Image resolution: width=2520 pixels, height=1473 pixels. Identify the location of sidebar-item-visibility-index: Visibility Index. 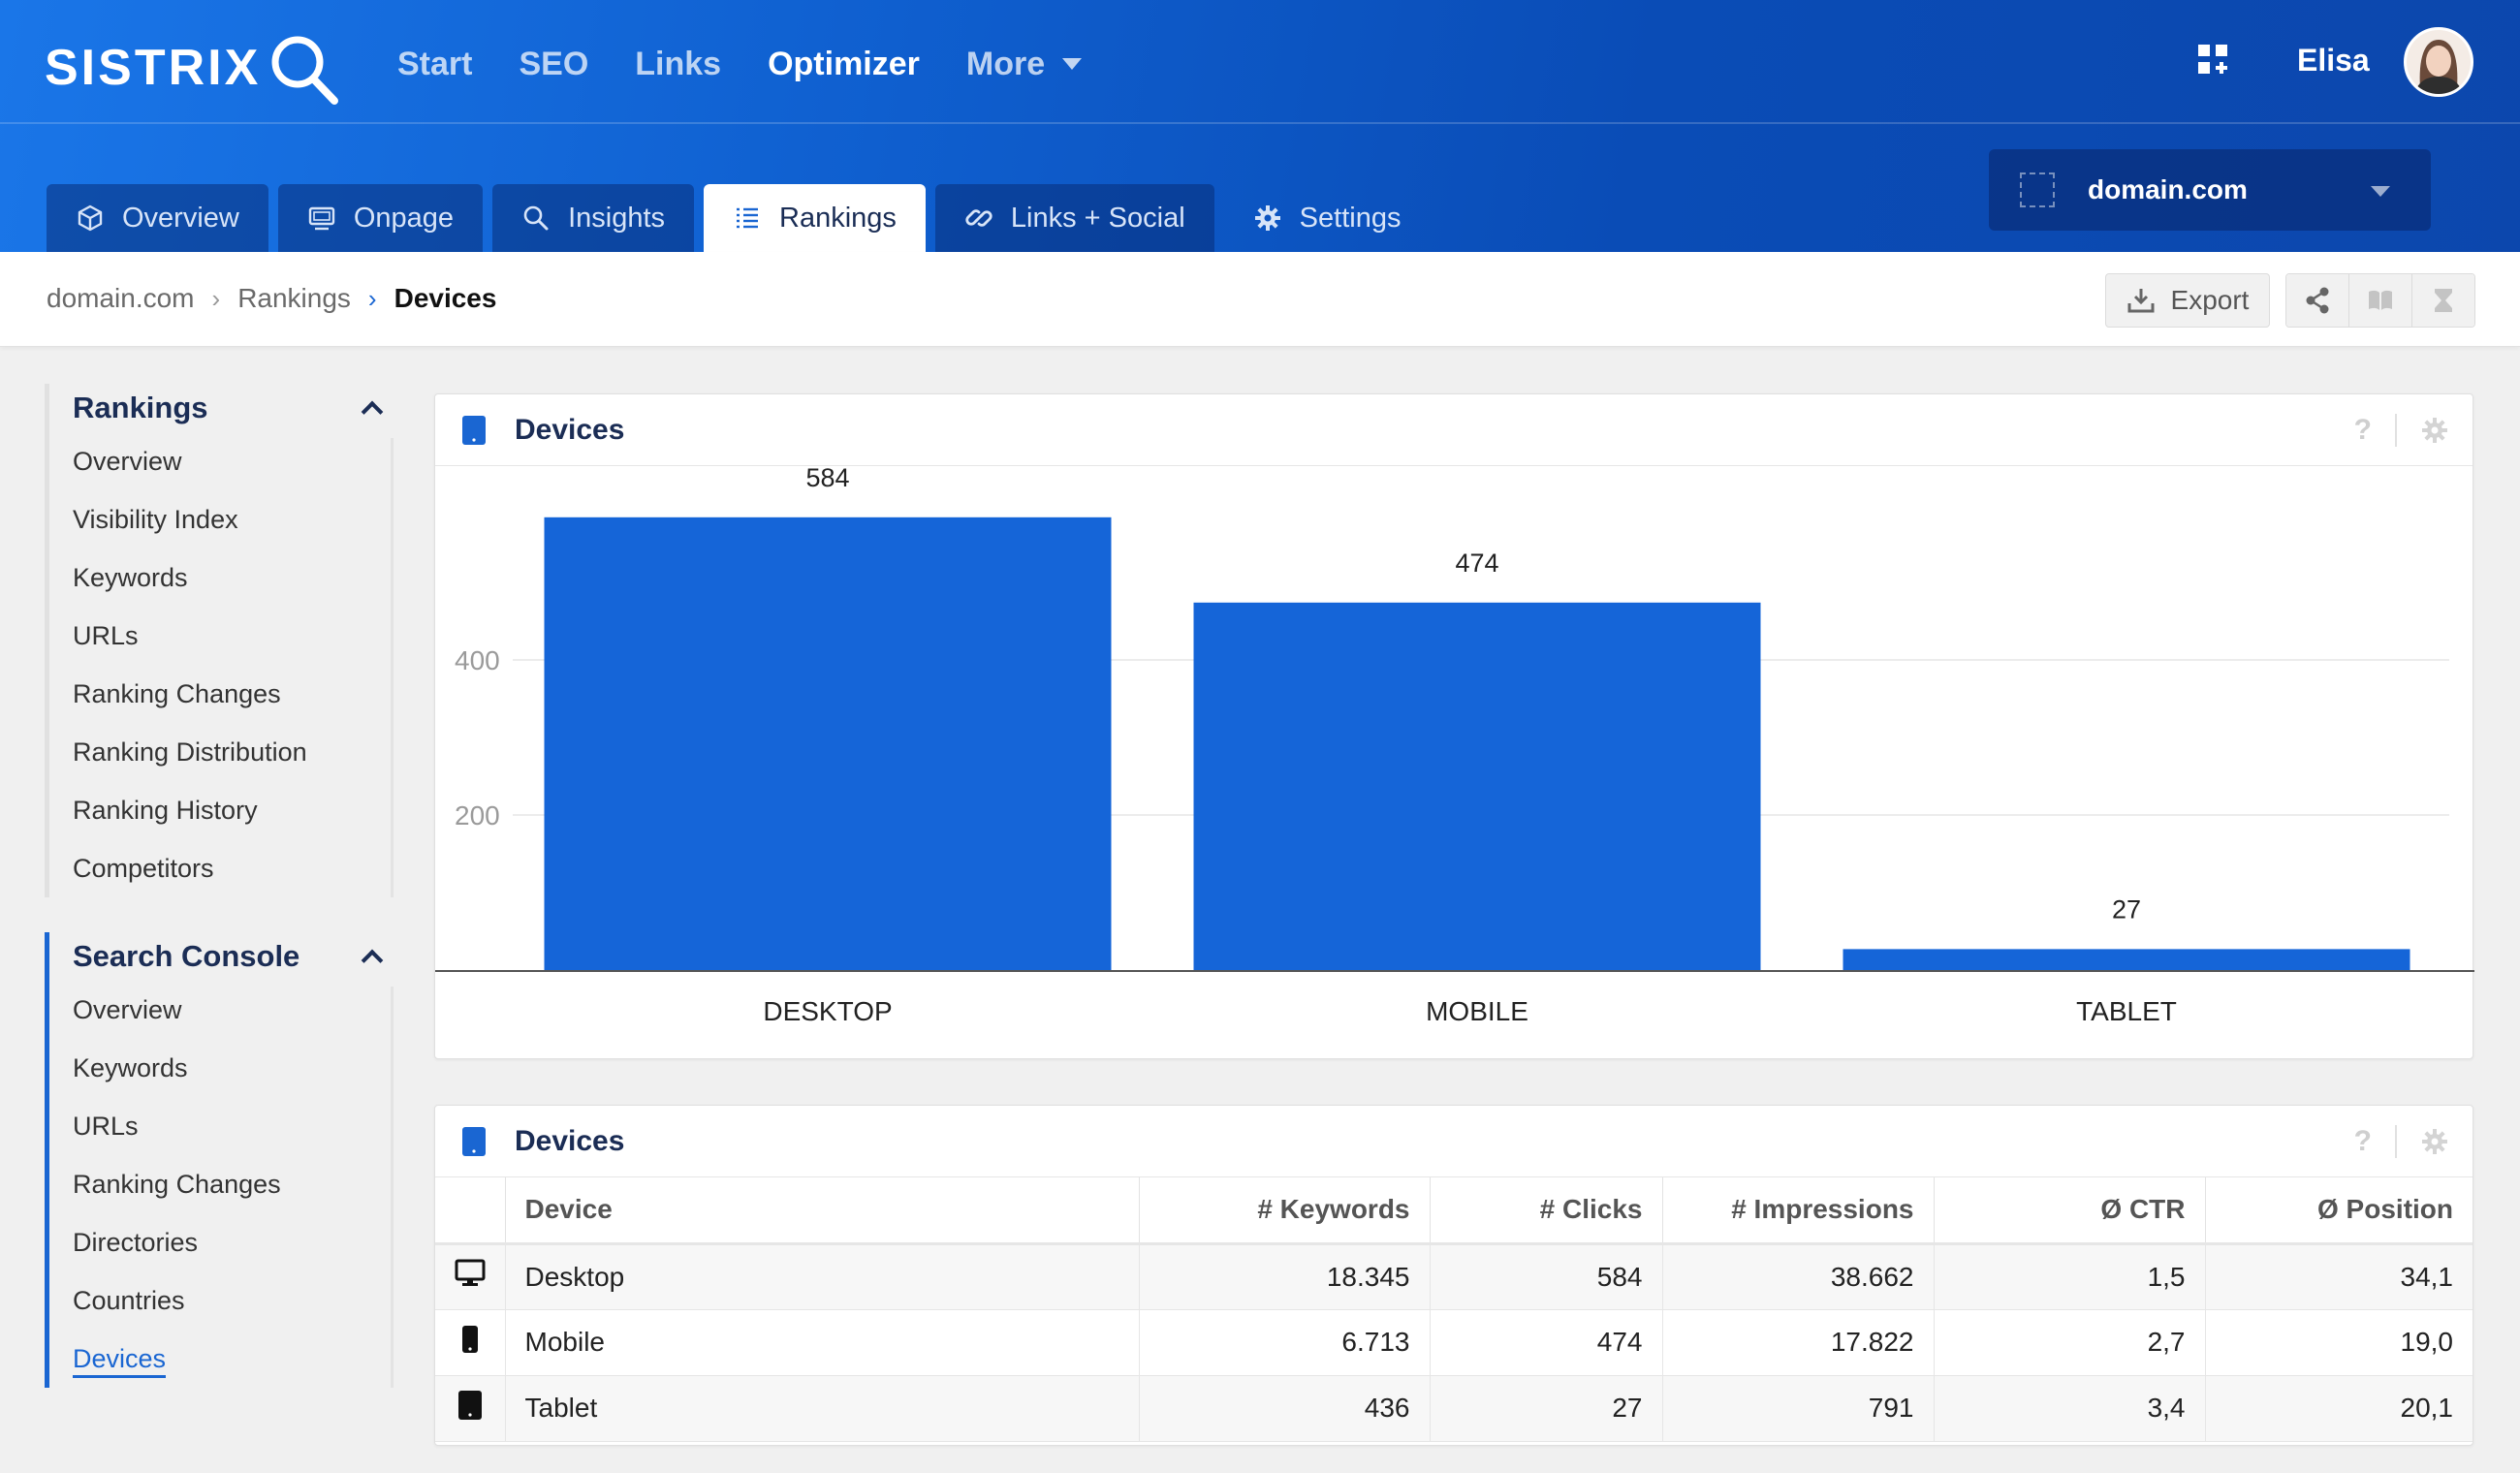
(234, 519).